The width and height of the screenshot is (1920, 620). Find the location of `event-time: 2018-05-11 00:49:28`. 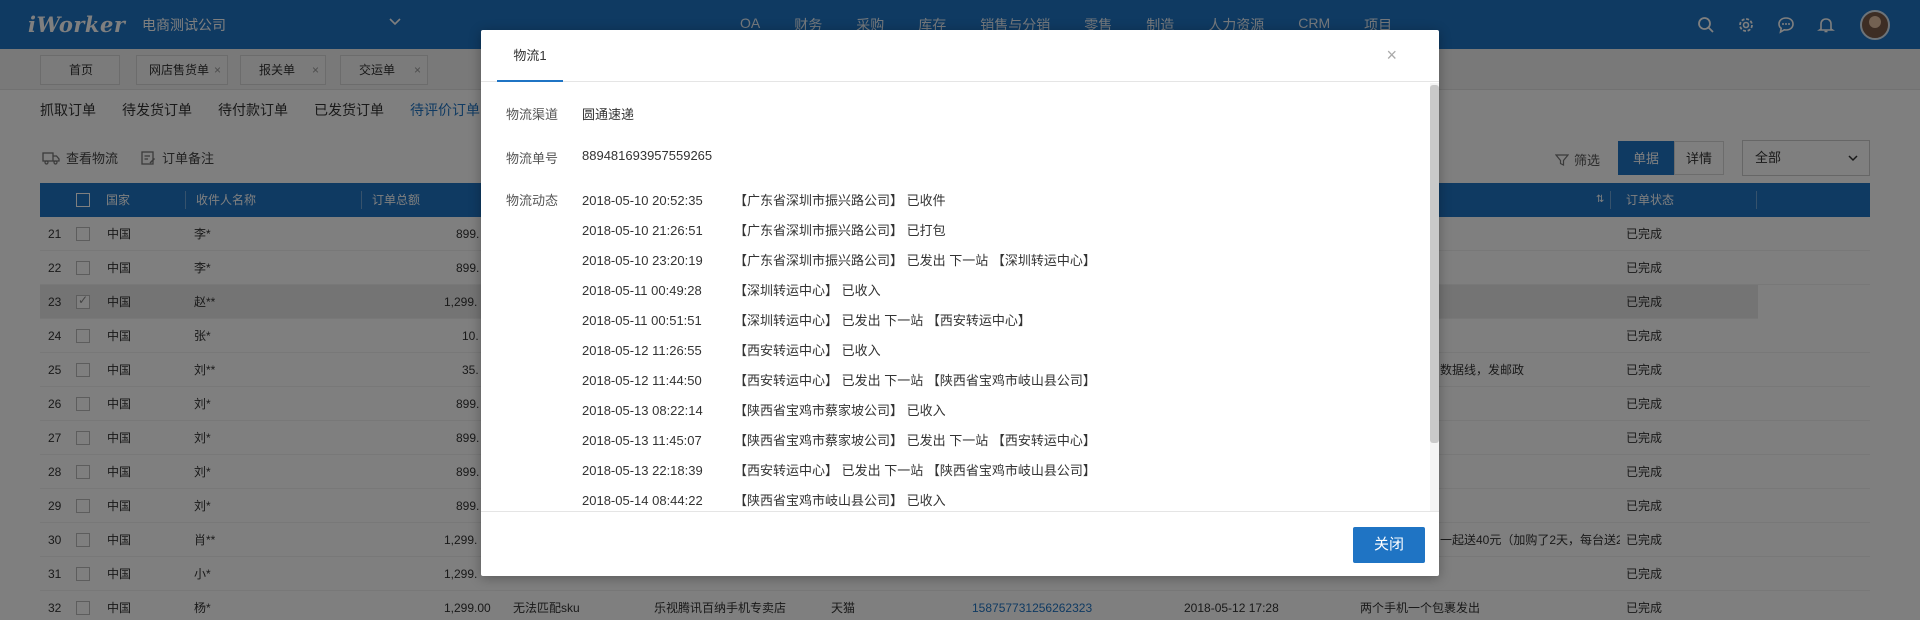

event-time: 2018-05-11 00:49:28 is located at coordinates (642, 290).